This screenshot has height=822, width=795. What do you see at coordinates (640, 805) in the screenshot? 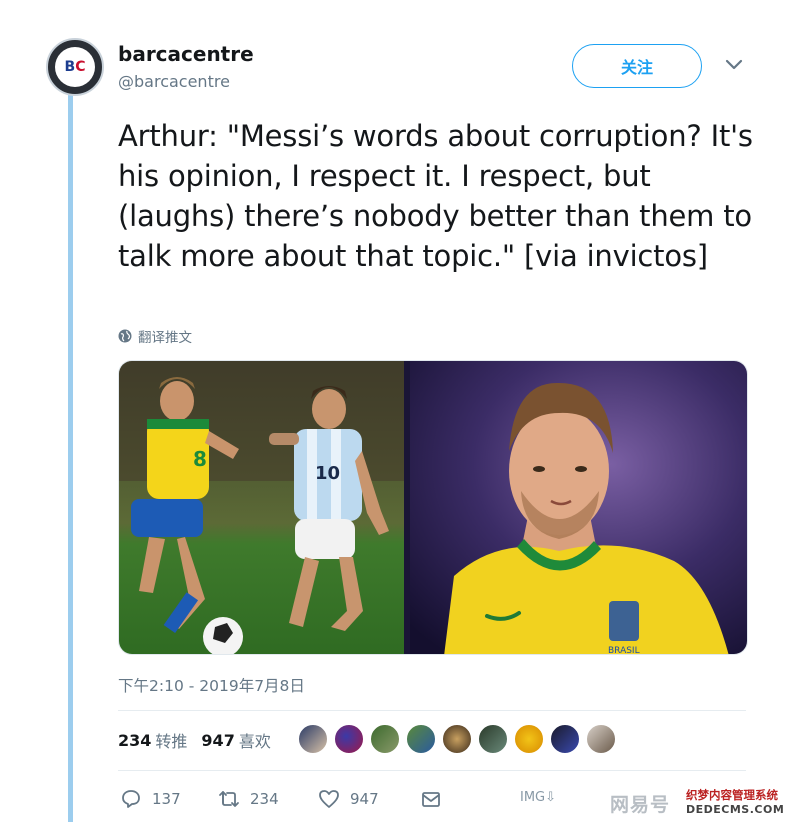
I see `netease-watermark: 网易号` at bounding box center [640, 805].